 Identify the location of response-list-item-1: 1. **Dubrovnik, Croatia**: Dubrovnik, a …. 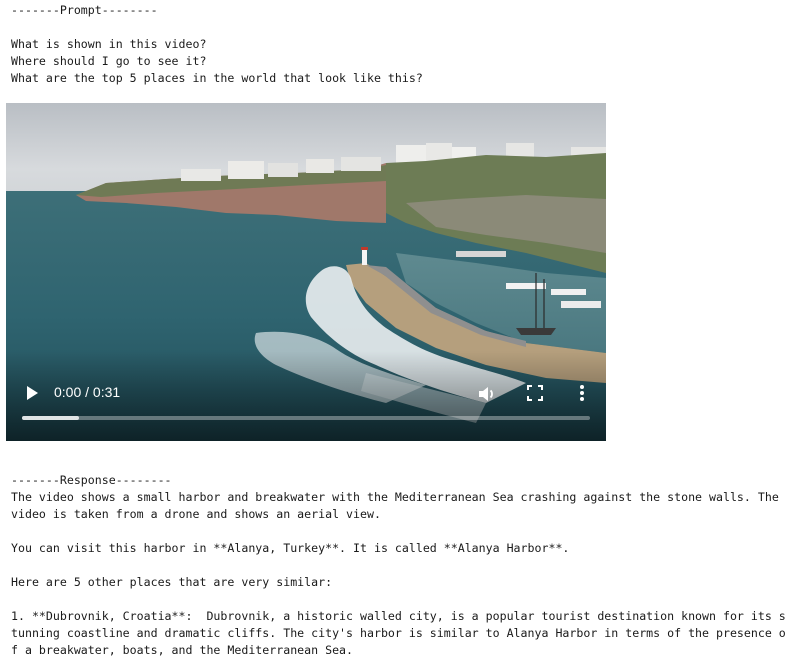
(398, 633).